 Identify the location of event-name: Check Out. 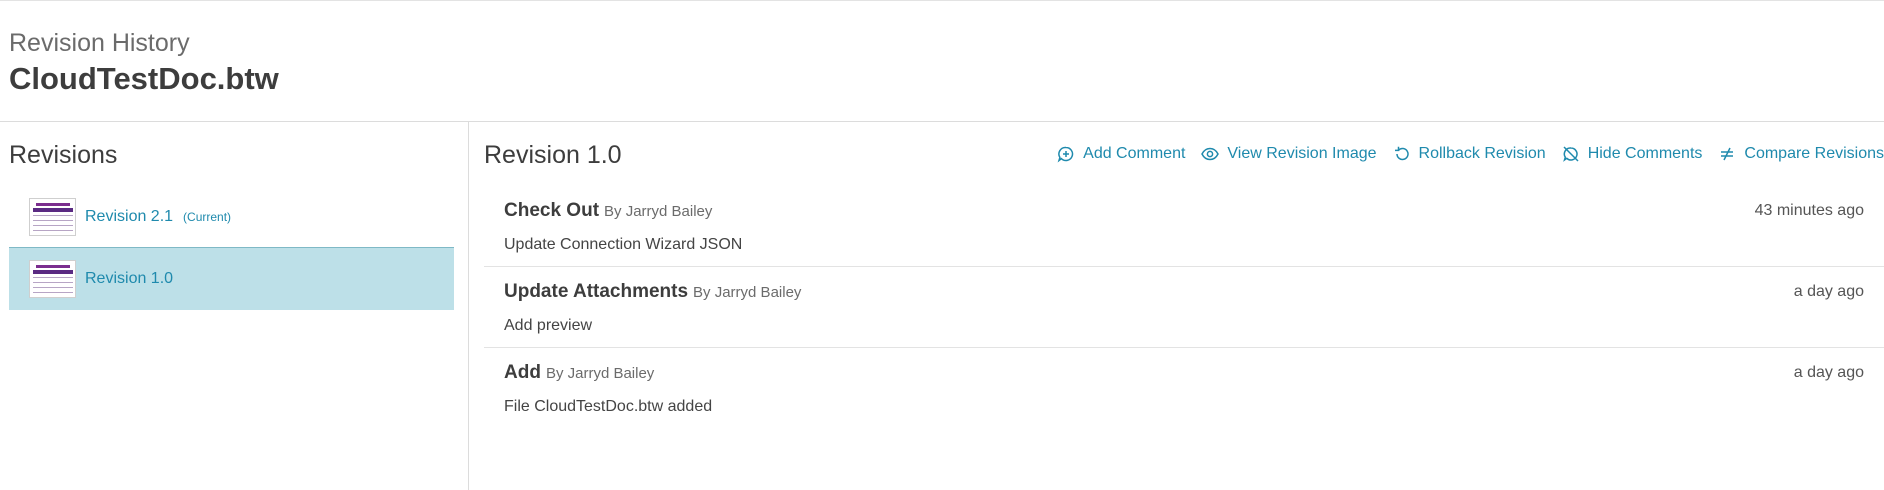
(552, 210).